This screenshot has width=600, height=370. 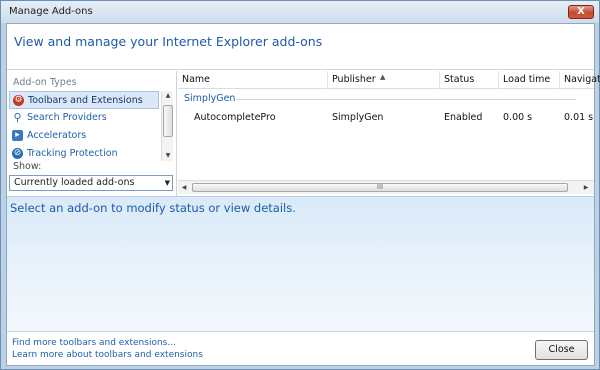 I want to click on type-item-toolbars-extensions: ⚙ Toolbars and Extensions, so click(x=84, y=100).